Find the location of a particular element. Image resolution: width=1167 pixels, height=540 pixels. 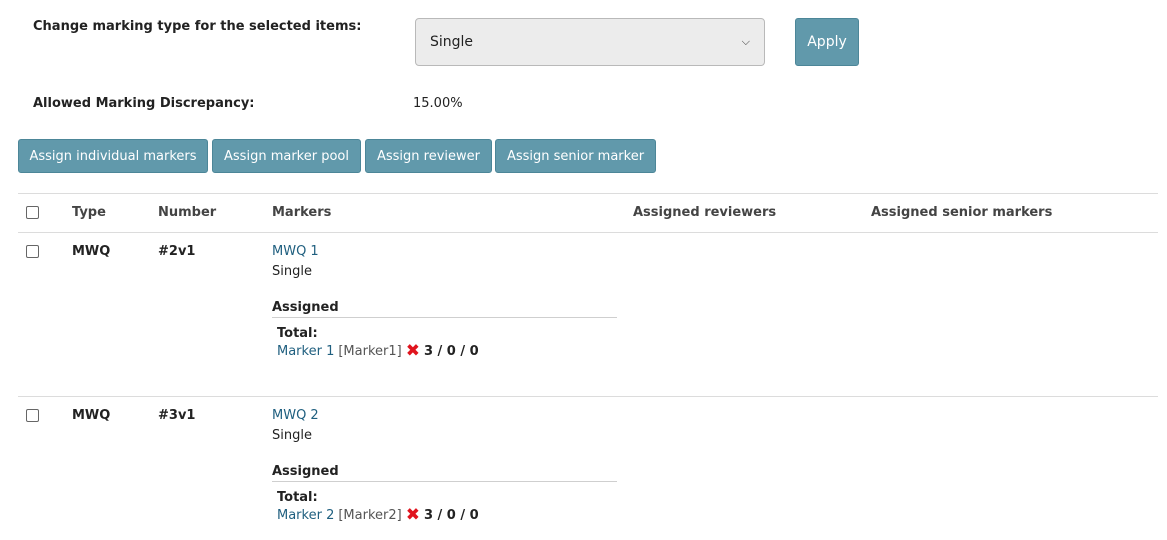

table-top-divider is located at coordinates (588, 193).